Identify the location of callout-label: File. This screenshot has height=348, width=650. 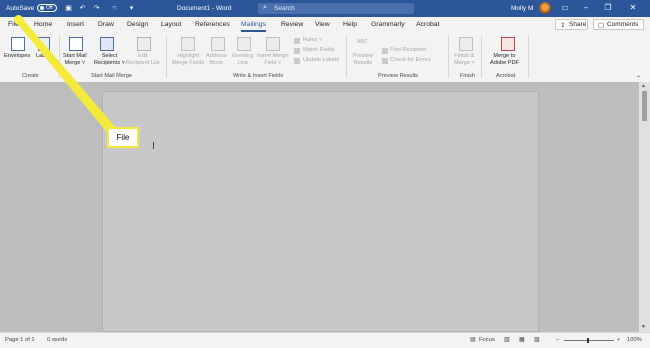
(123, 137).